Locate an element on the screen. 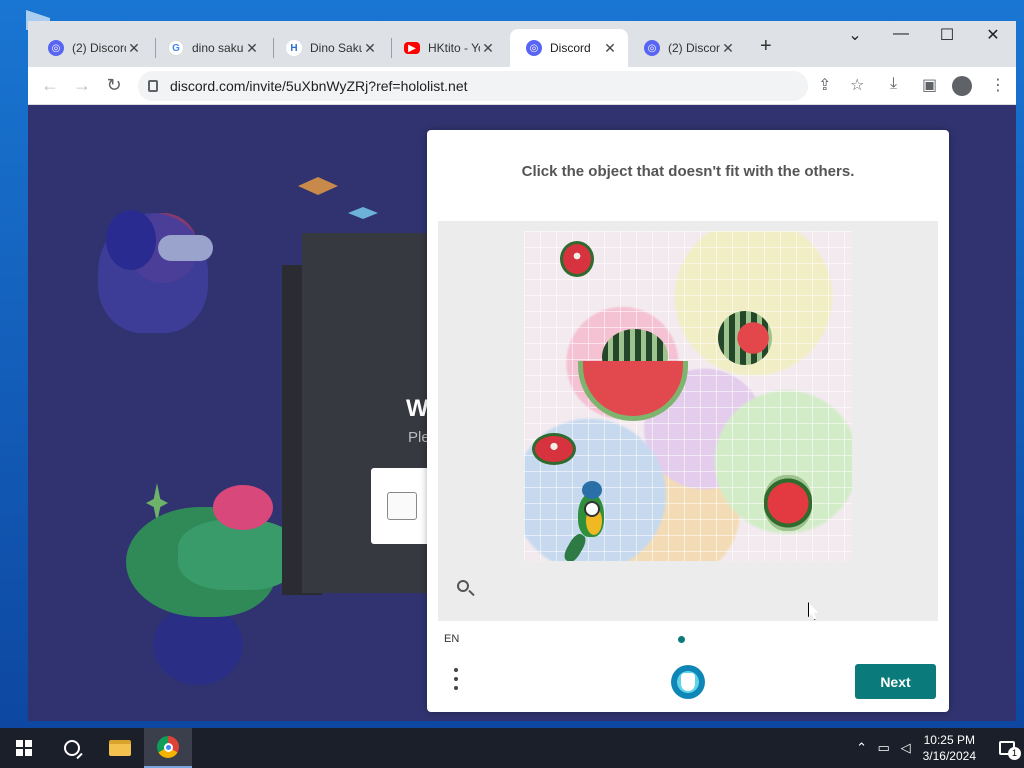 This screenshot has width=1024, height=768. profile-avatar is located at coordinates (962, 86).